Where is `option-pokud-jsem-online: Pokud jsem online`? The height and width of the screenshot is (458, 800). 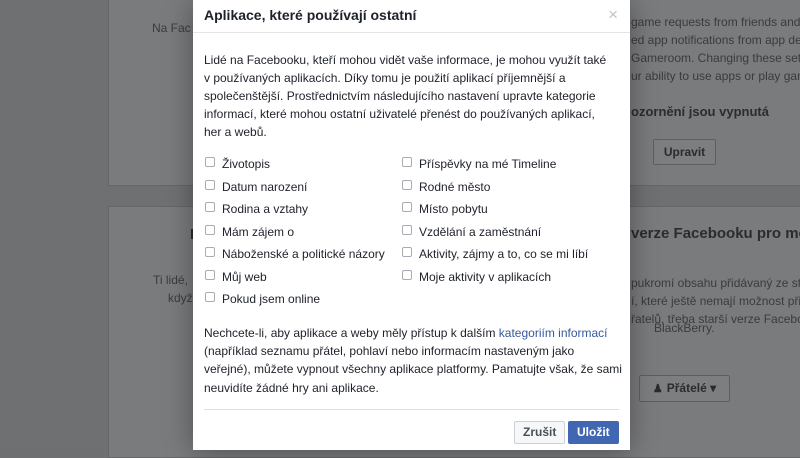
option-pokud-jsem-online: Pokud jsem online is located at coordinates (295, 299).